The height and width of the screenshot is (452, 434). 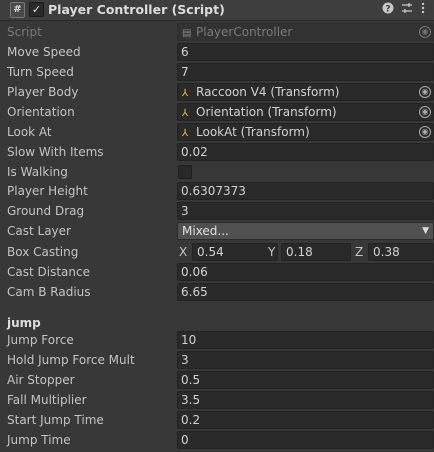 What do you see at coordinates (29, 132) in the screenshot?
I see `look-at-label: Look At` at bounding box center [29, 132].